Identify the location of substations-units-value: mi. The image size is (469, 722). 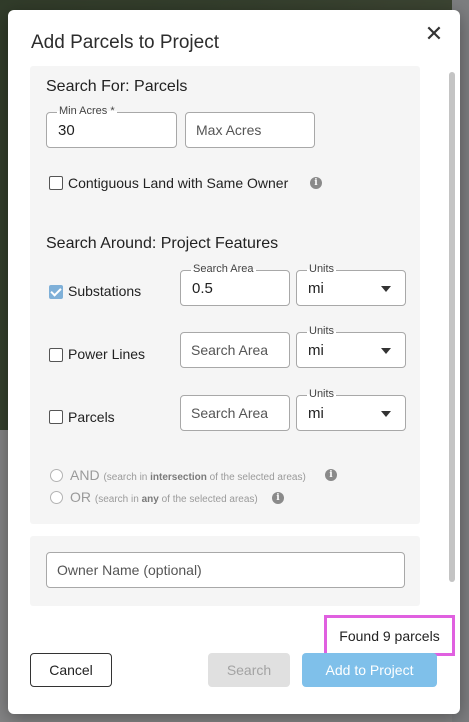
(316, 288).